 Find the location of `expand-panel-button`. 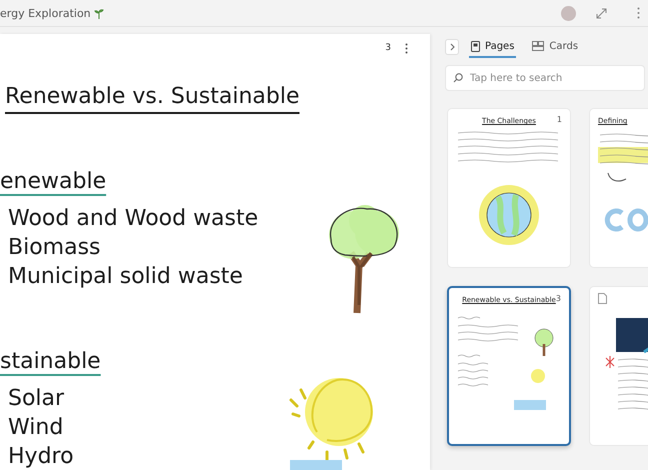

expand-panel-button is located at coordinates (452, 47).